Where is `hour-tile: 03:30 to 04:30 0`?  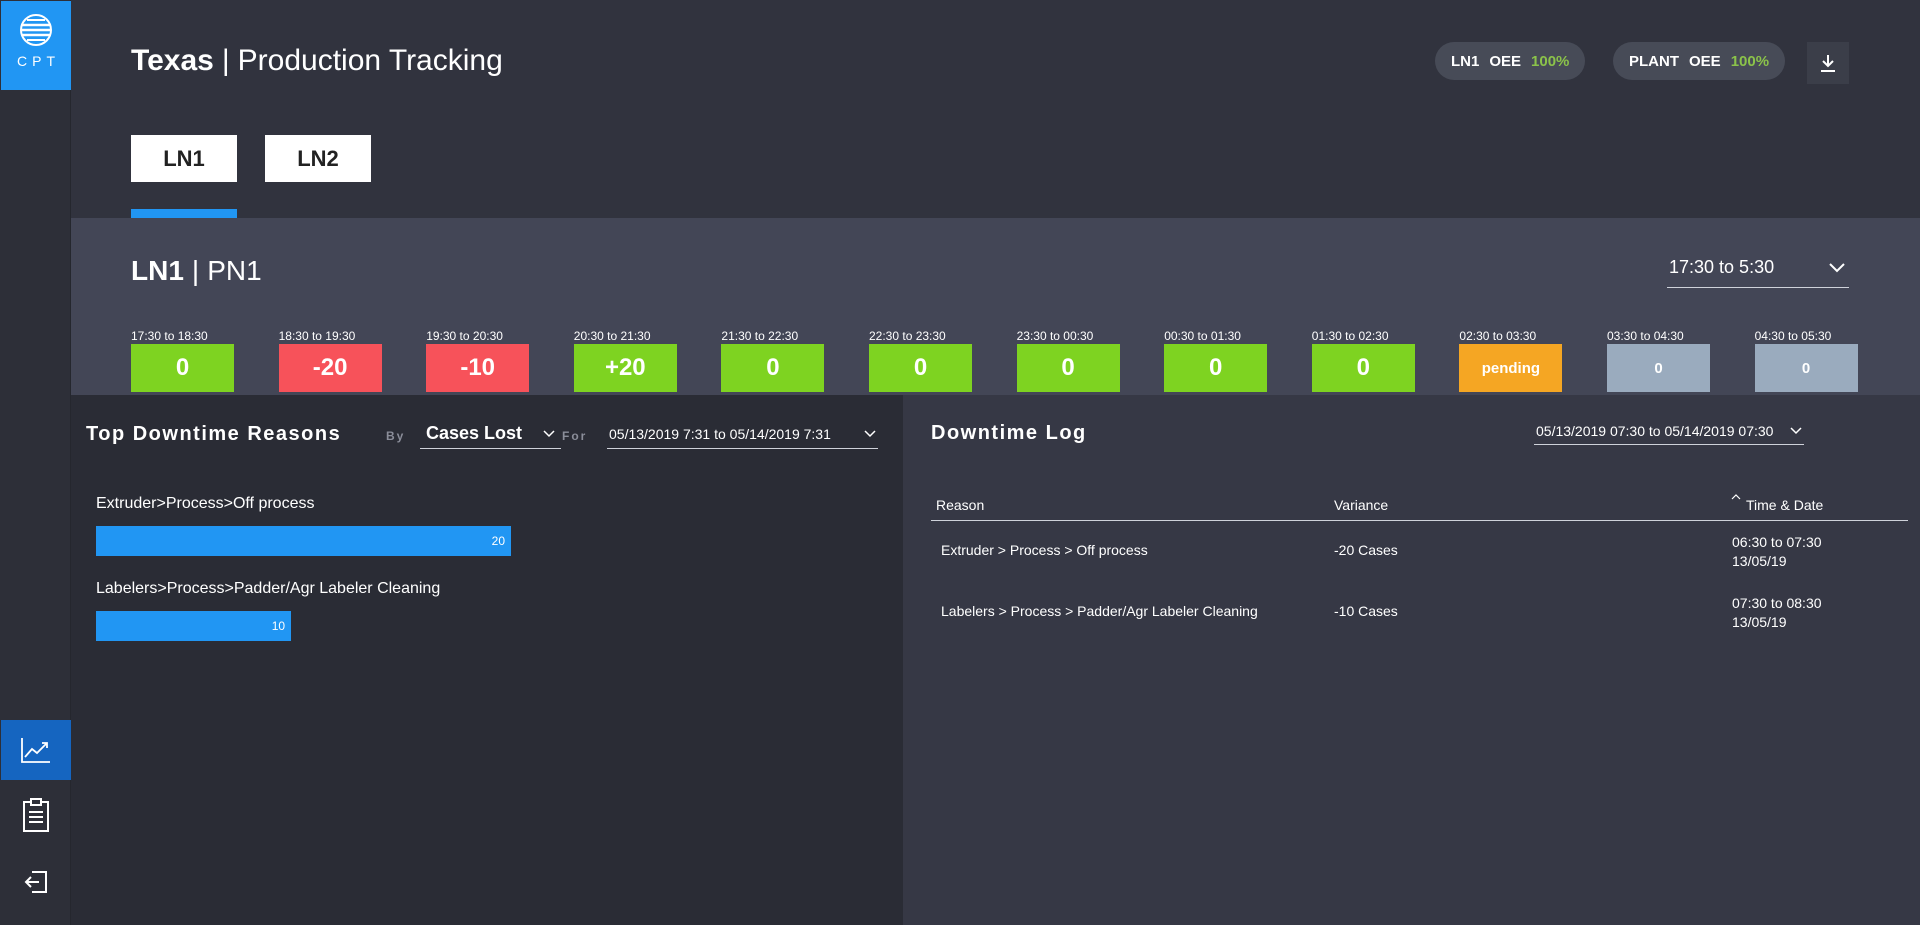
hour-tile: 03:30 to 04:30 0 is located at coordinates (1658, 360).